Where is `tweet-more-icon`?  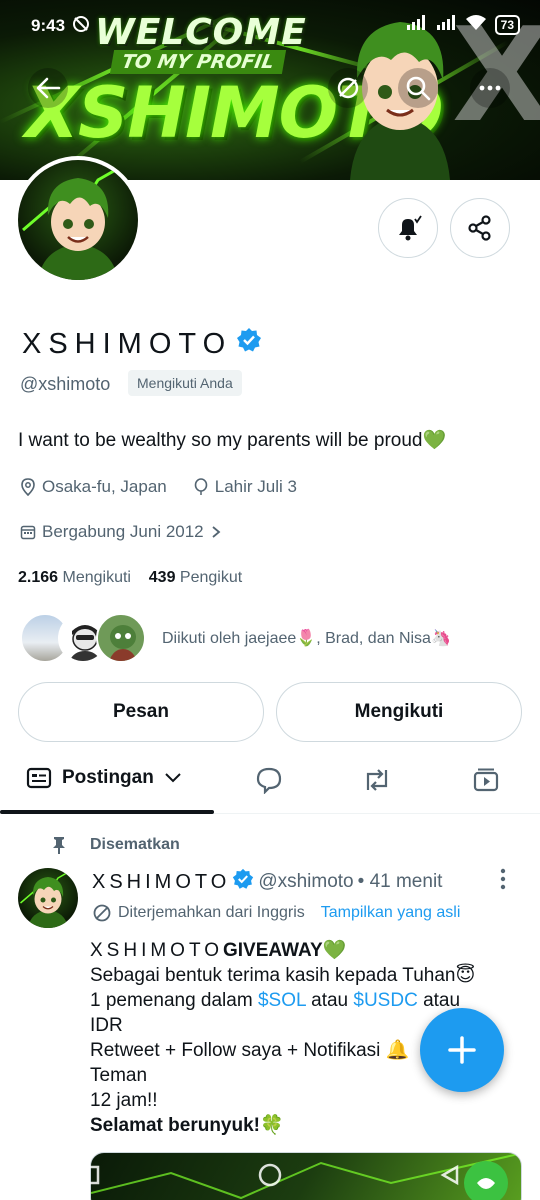 tweet-more-icon is located at coordinates (503, 881).